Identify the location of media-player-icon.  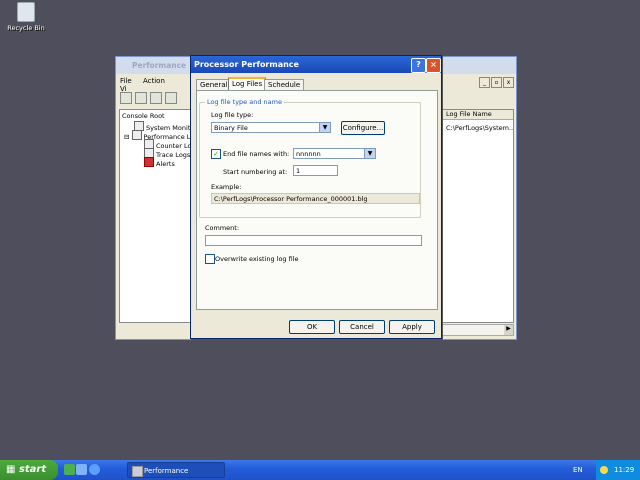
(81, 469).